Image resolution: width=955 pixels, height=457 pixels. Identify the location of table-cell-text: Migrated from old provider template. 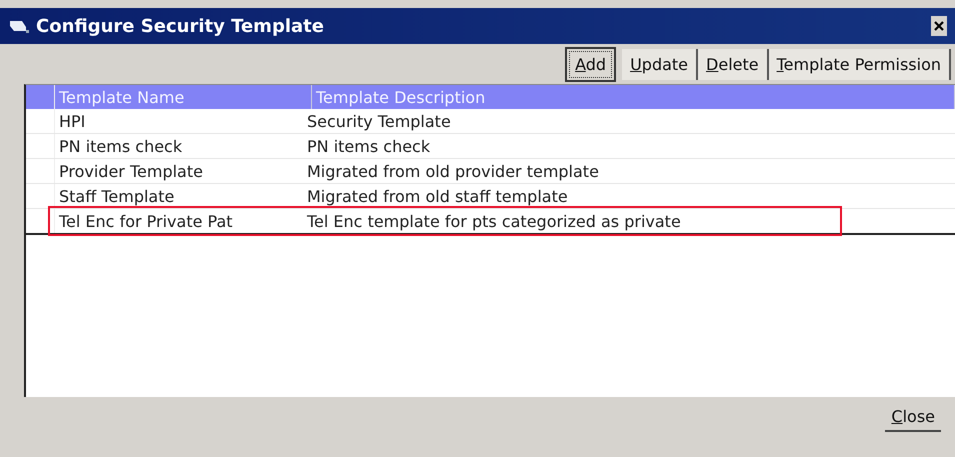
(453, 171).